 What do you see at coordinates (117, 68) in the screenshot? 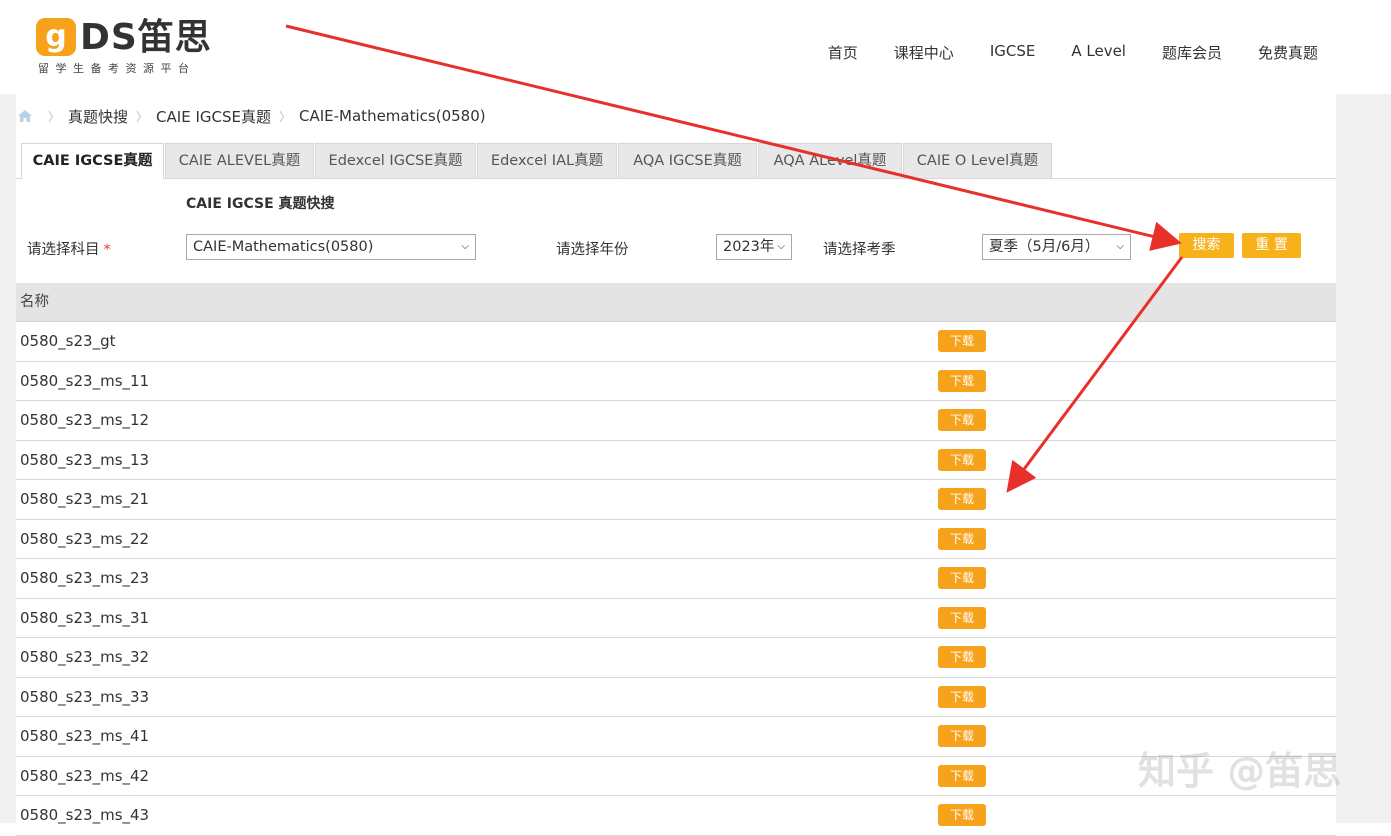
I see `logo-tagline: 留学生备考资源平台` at bounding box center [117, 68].